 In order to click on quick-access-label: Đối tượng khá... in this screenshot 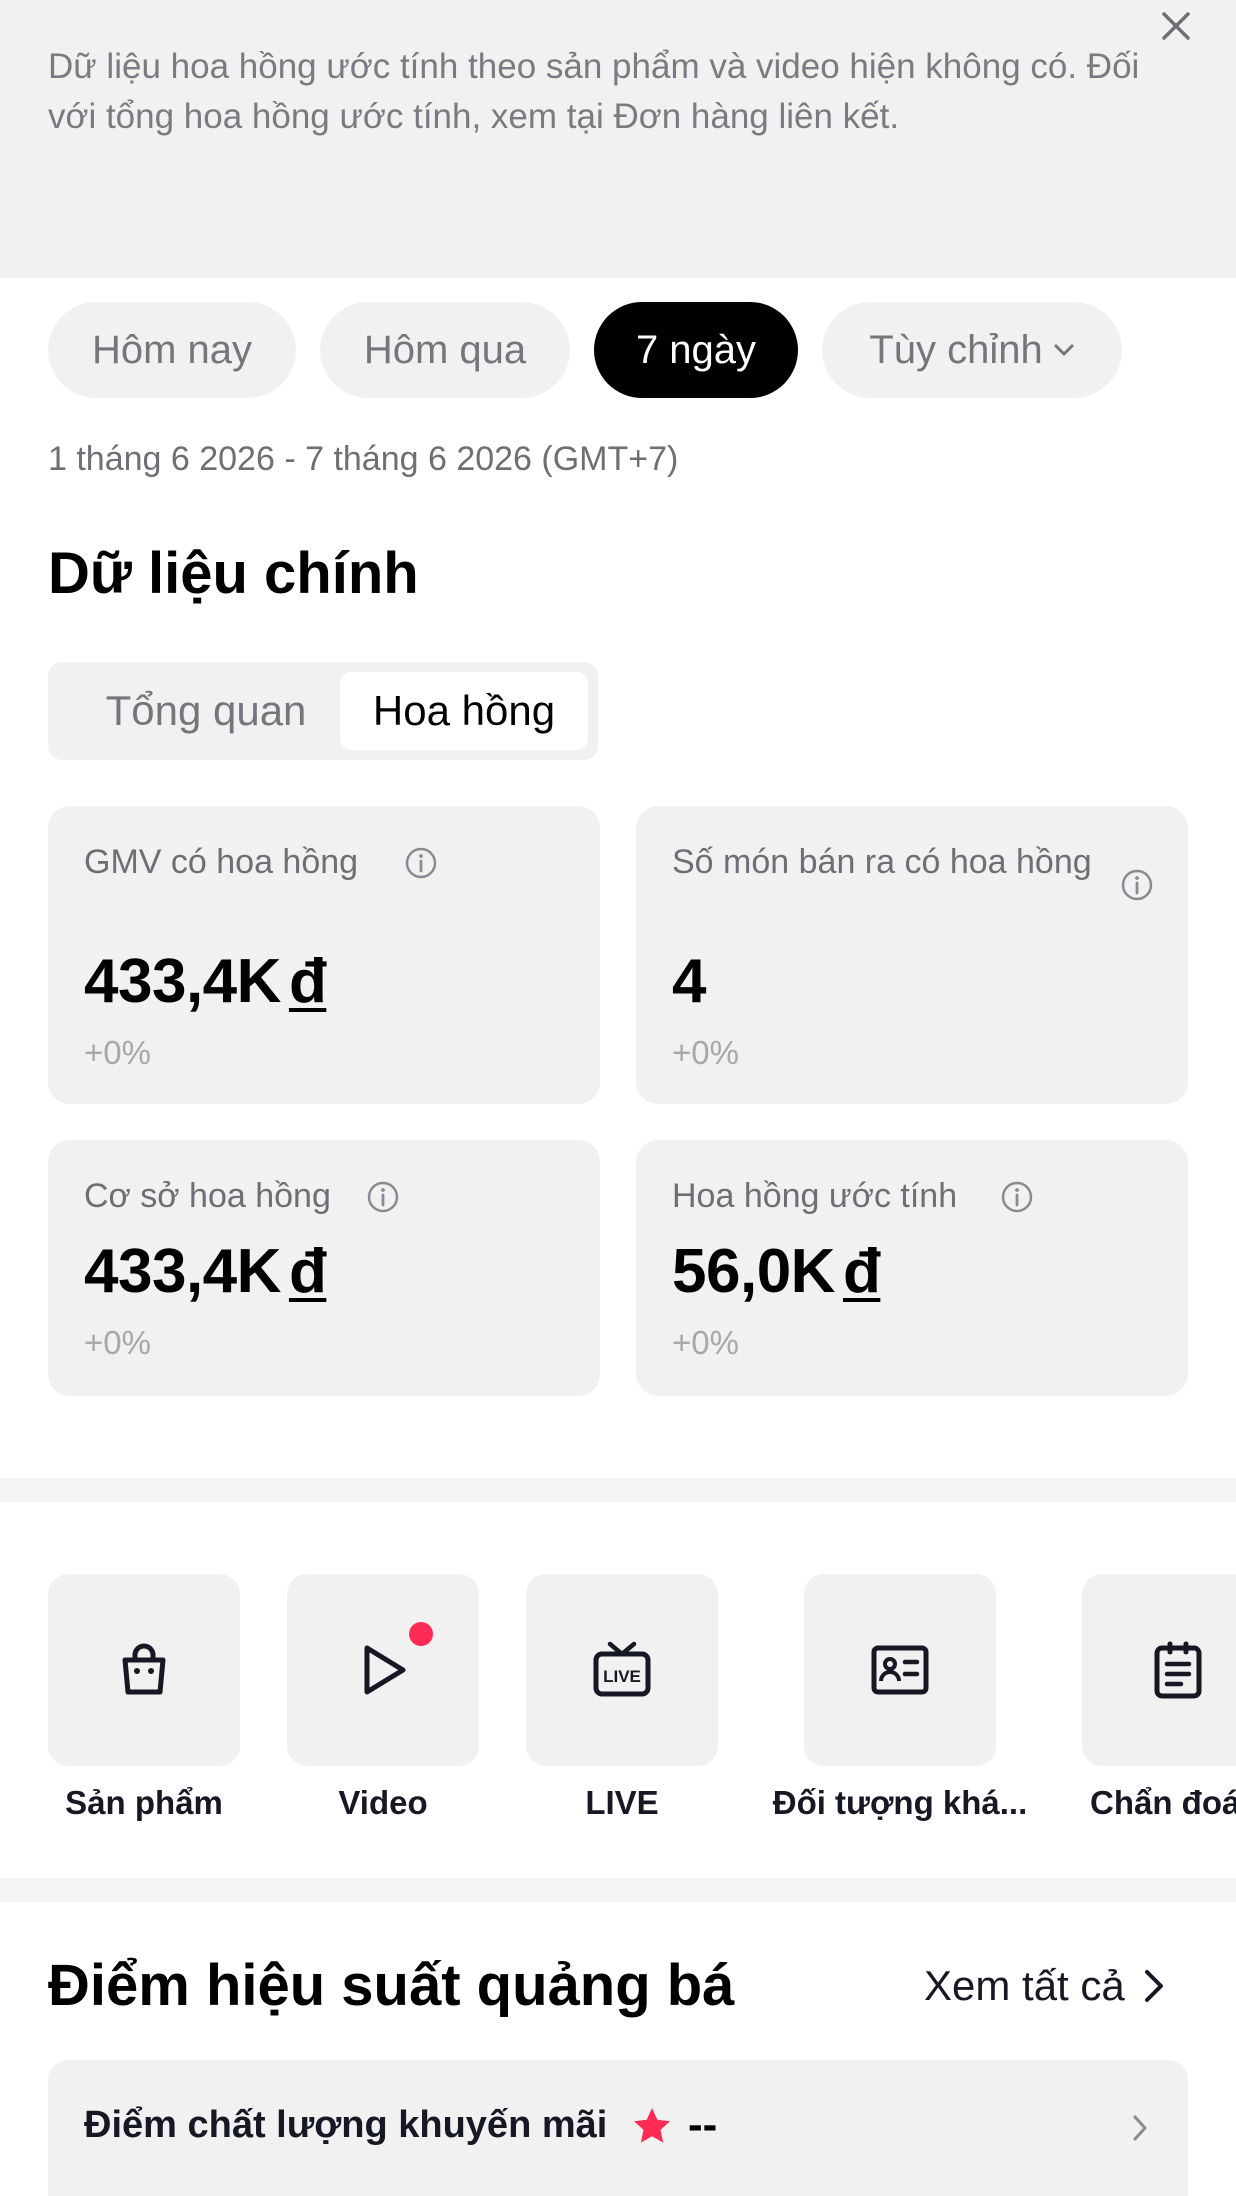, I will do `click(900, 1802)`.